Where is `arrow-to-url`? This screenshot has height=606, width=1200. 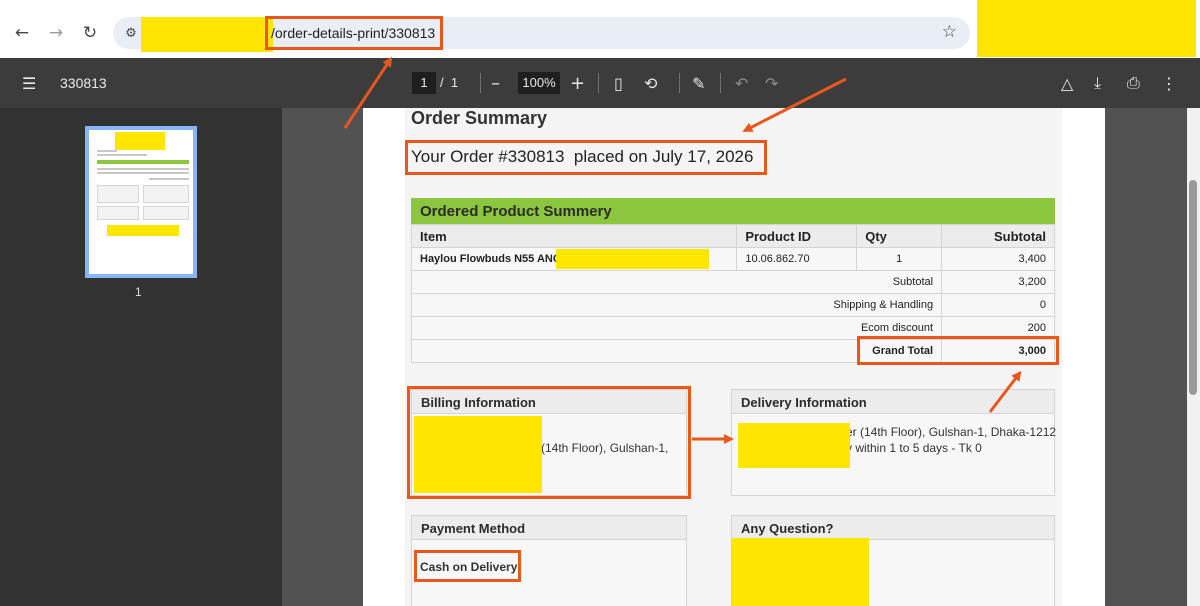 arrow-to-url is located at coordinates (368, 92).